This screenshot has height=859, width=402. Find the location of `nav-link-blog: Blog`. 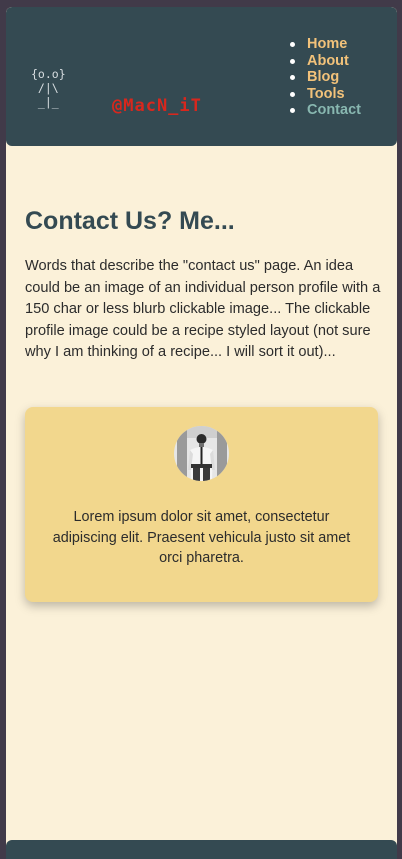

nav-link-blog: Blog is located at coordinates (323, 77).